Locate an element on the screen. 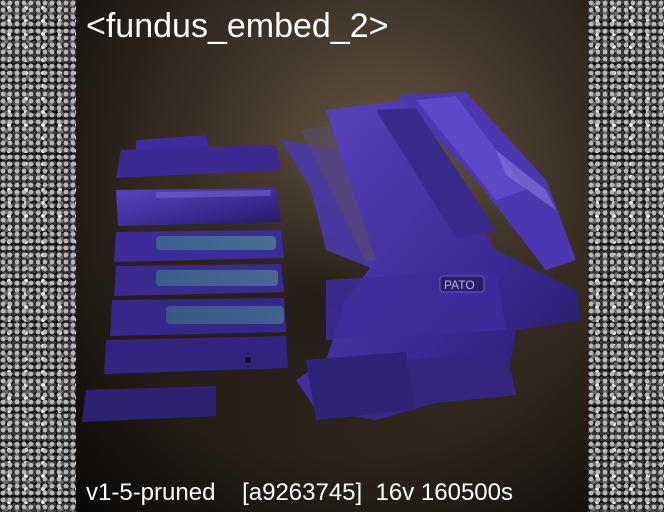  noise-panel-left is located at coordinates (38, 256).